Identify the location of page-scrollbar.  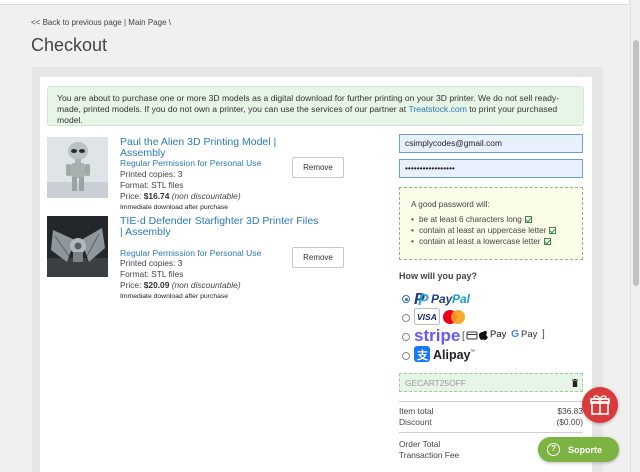
(635, 236).